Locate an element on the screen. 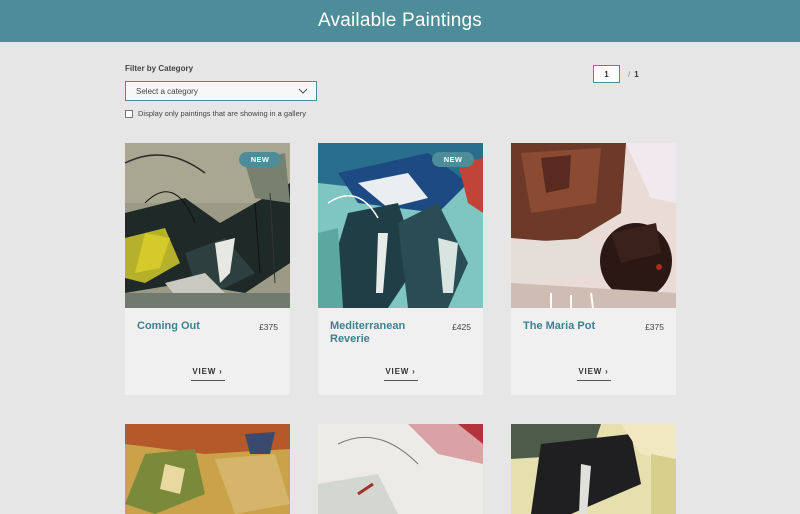  filter-label: Filter by Category is located at coordinates (159, 68).